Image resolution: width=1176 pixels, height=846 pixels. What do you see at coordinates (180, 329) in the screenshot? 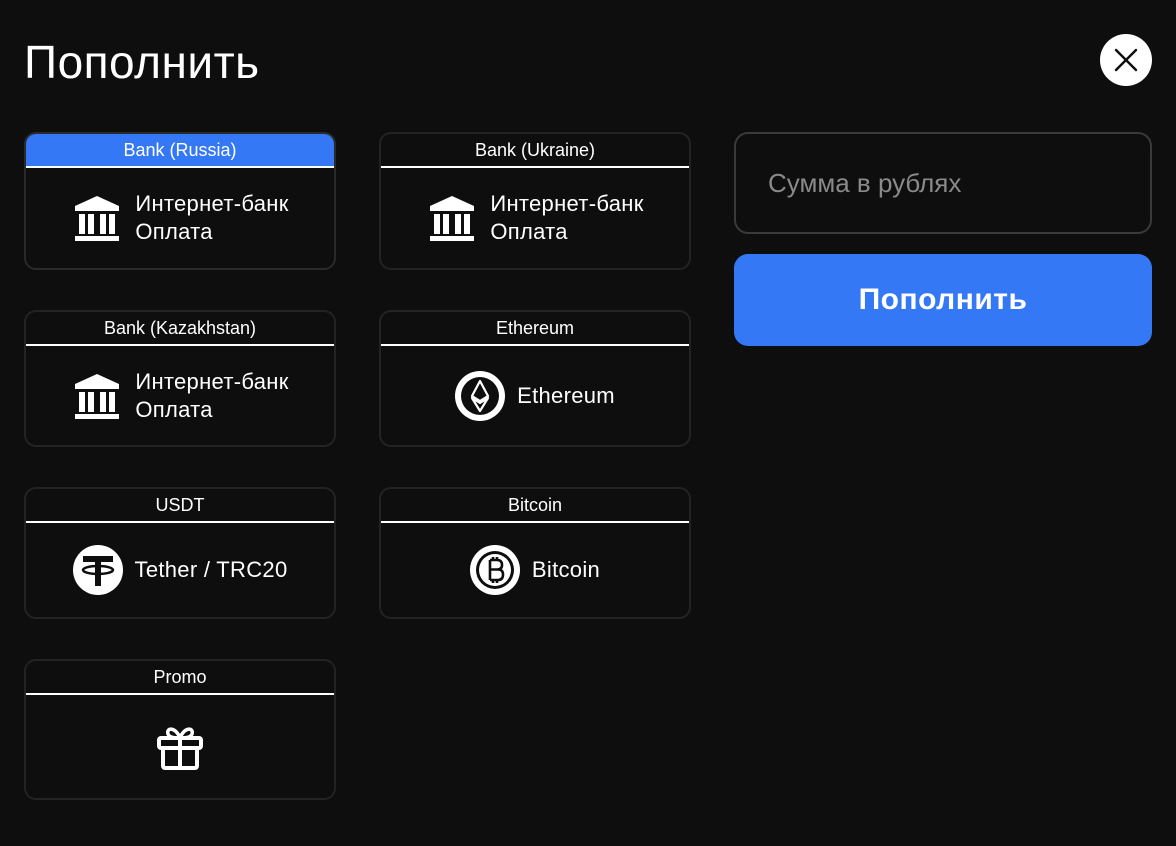
I see `method-category: Bank (Kazakhstan)` at bounding box center [180, 329].